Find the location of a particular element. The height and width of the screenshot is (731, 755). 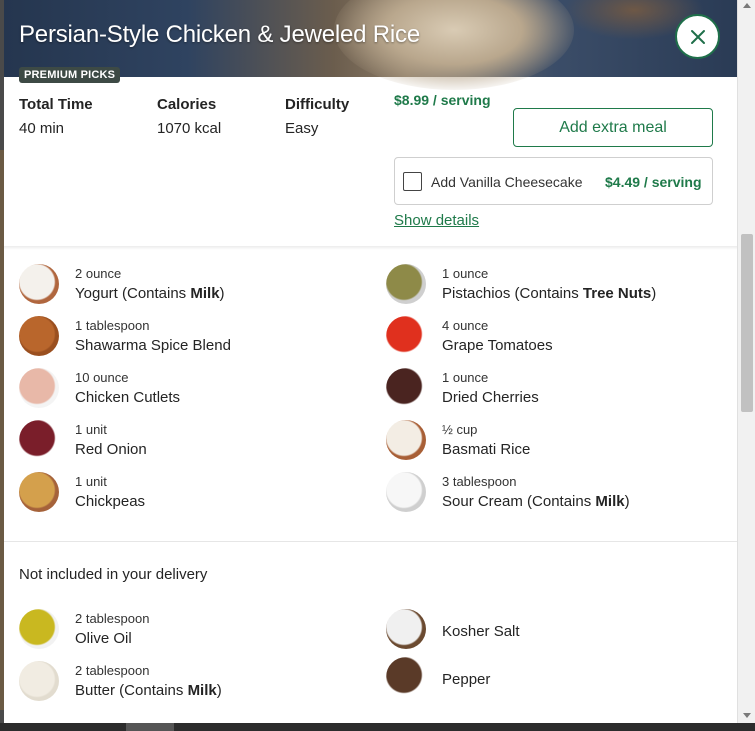

olive-oil-icon is located at coordinates (39, 629).